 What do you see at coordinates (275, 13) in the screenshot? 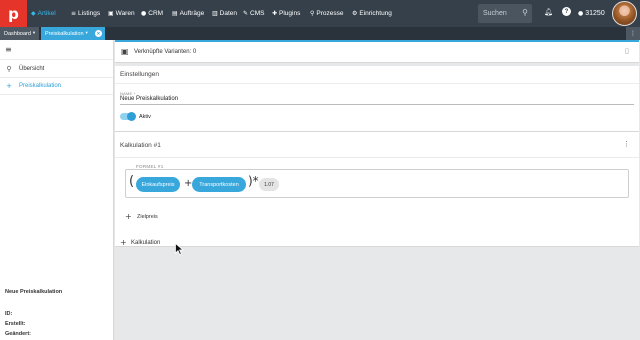
I see `puzzle-icon: ✚` at bounding box center [275, 13].